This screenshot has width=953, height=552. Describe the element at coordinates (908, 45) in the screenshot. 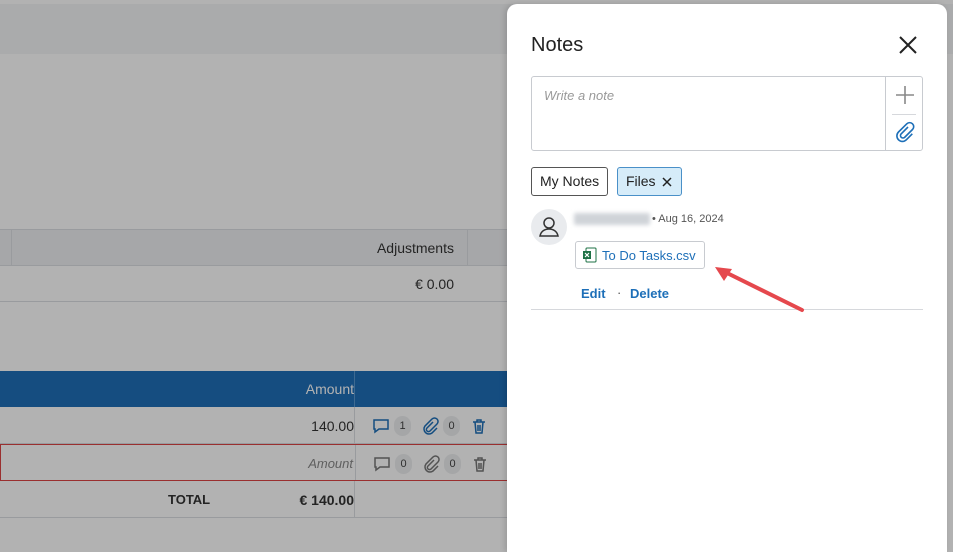

I see `close-icon` at that location.